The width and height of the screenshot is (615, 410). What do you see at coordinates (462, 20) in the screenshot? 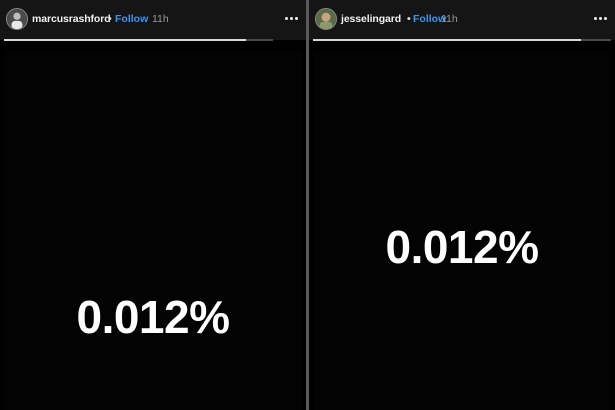
I see `story-header: jesselingard • Follow 11h` at bounding box center [462, 20].